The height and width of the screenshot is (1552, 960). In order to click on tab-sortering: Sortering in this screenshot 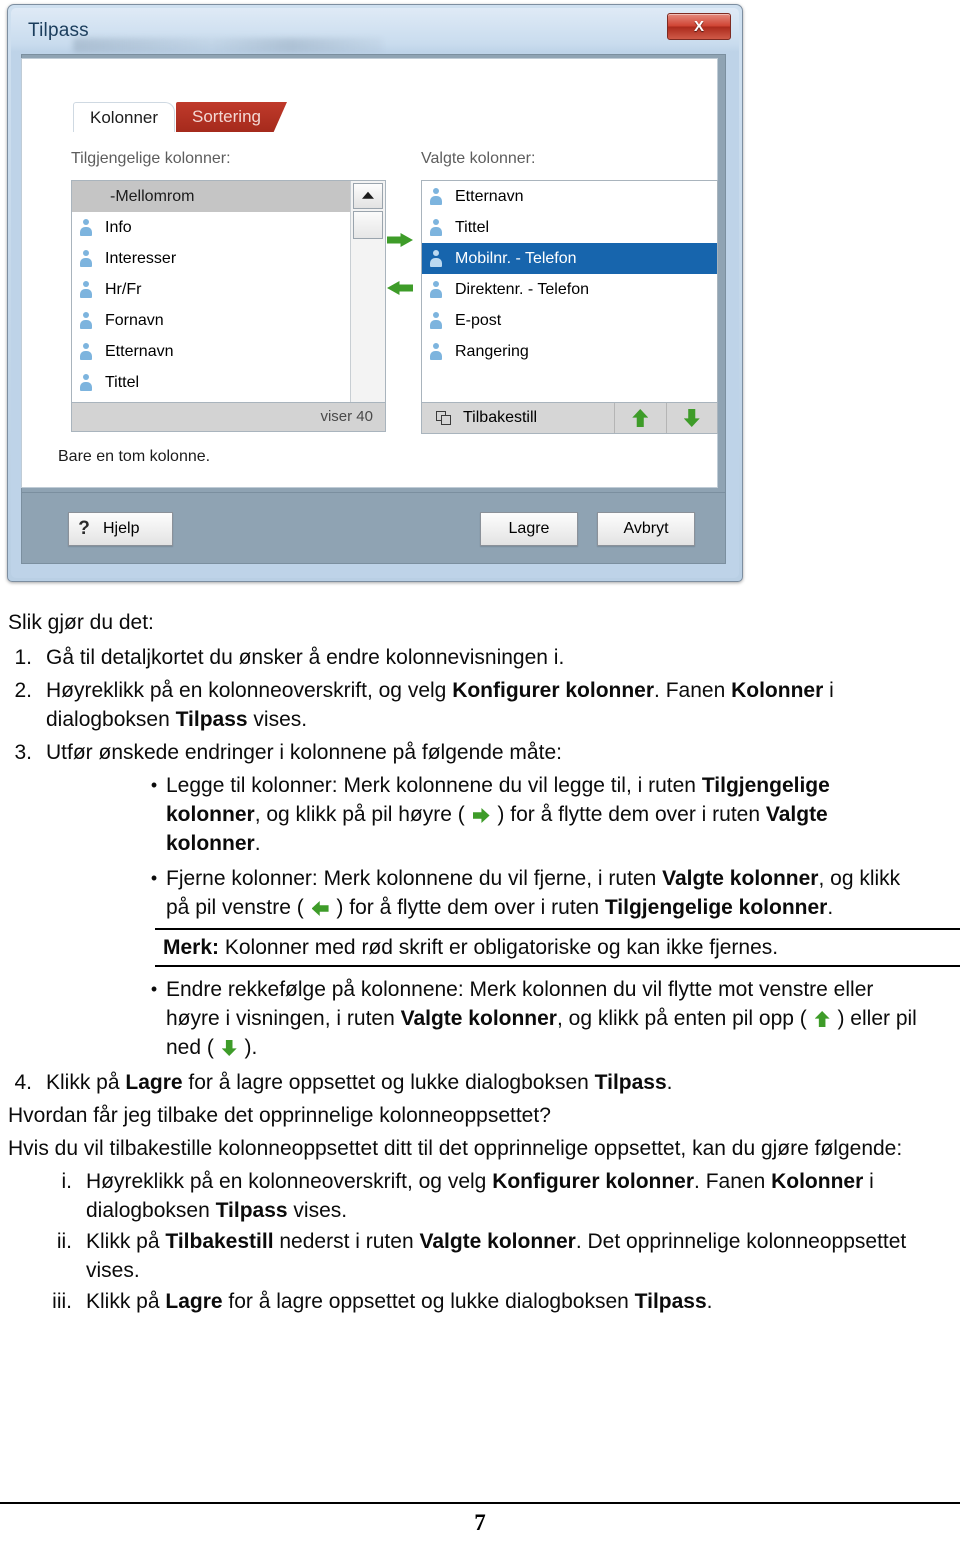, I will do `click(231, 117)`.